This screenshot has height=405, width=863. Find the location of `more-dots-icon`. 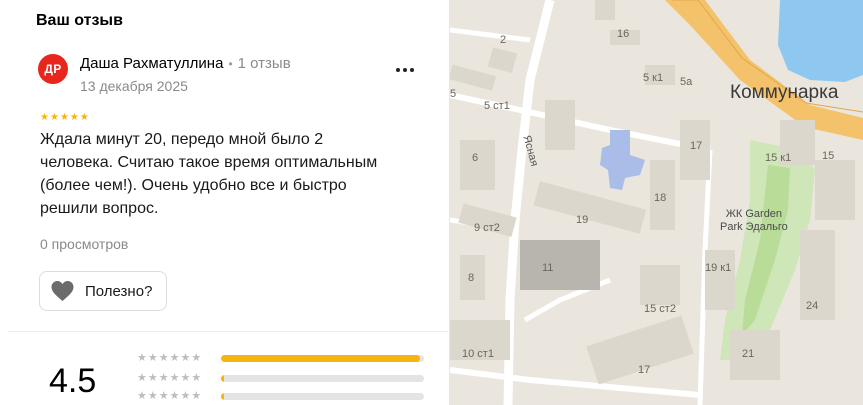

more-dots-icon is located at coordinates (405, 70).